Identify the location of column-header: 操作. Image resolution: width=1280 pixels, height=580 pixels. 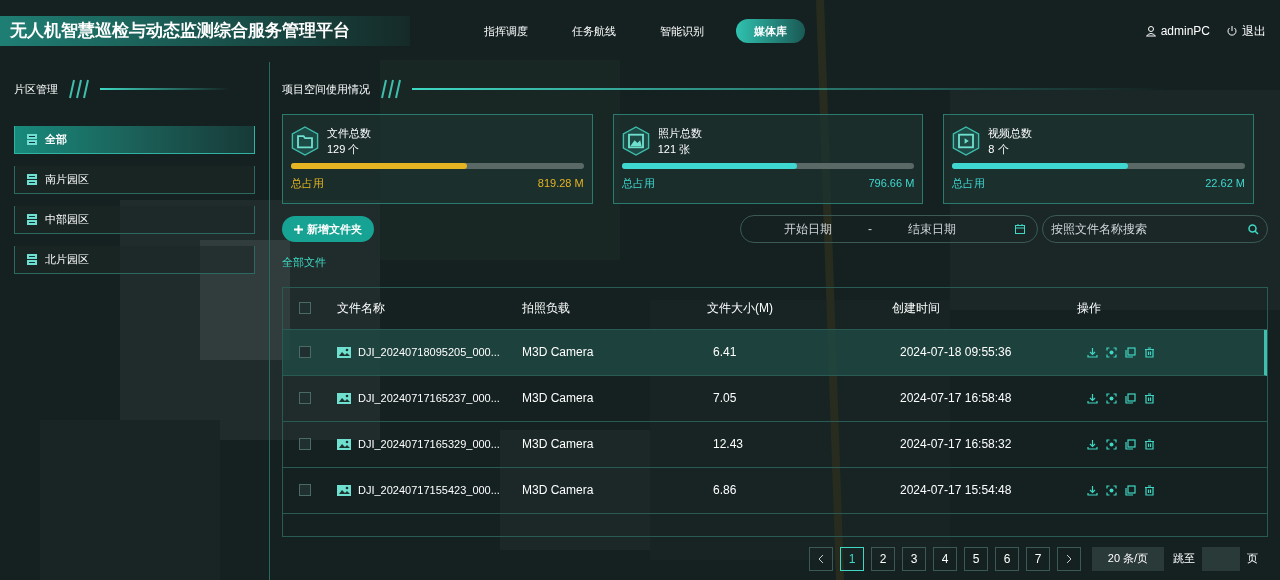
(1089, 308).